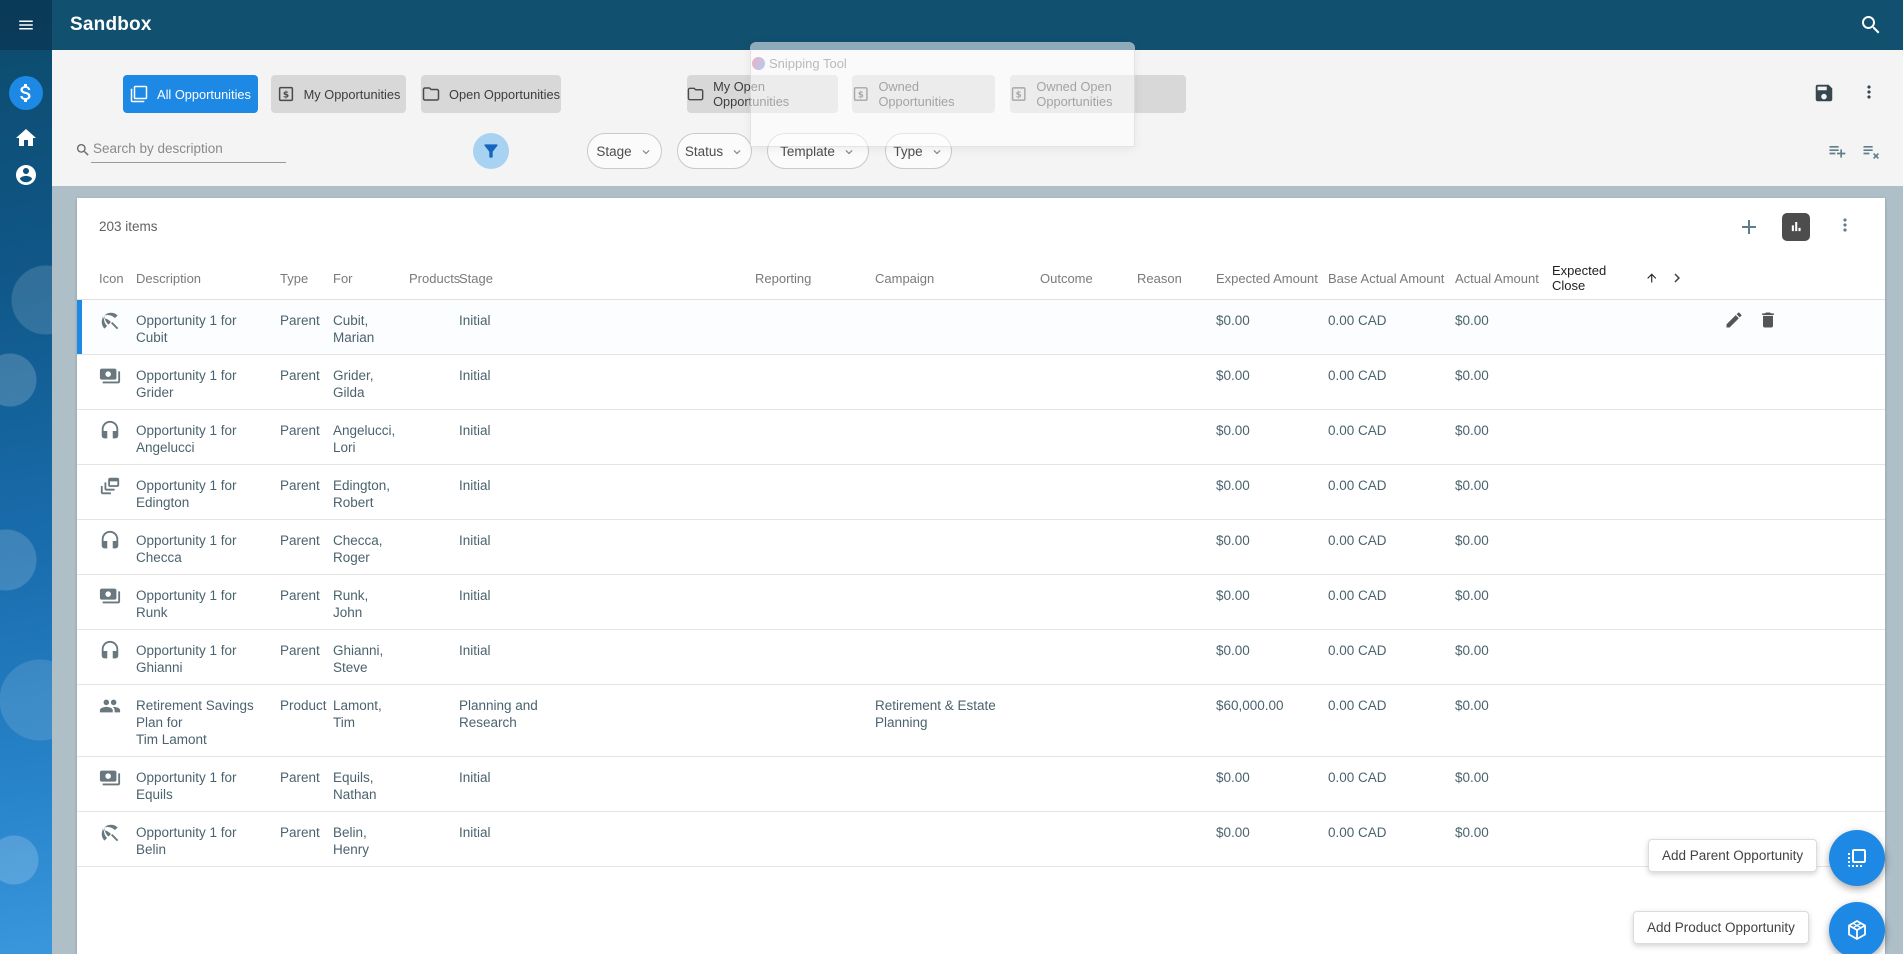  What do you see at coordinates (110, 596) in the screenshot?
I see `payments-icon` at bounding box center [110, 596].